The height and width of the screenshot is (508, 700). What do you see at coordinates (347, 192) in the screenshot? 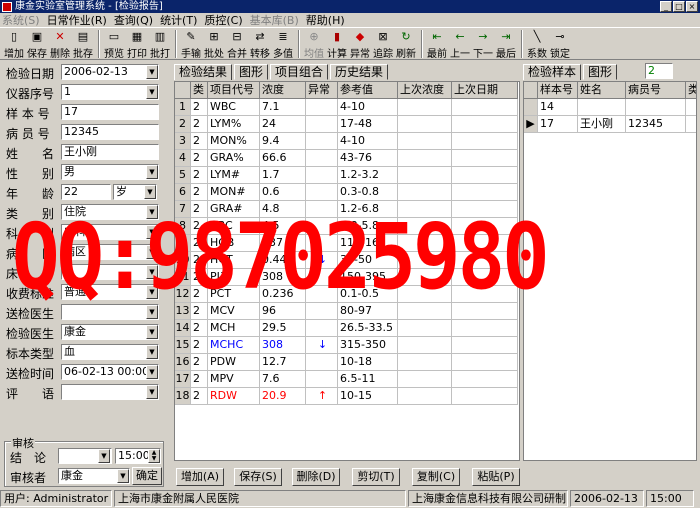
I see `table-row: 6 2 MON# 0.6 0.3-0.8` at bounding box center [347, 192].